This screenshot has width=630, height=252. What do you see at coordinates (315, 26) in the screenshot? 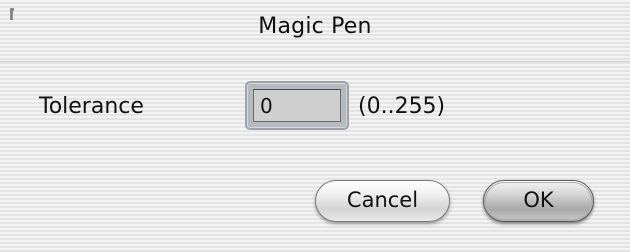
I see `dialog-title: Magic Pen` at bounding box center [315, 26].